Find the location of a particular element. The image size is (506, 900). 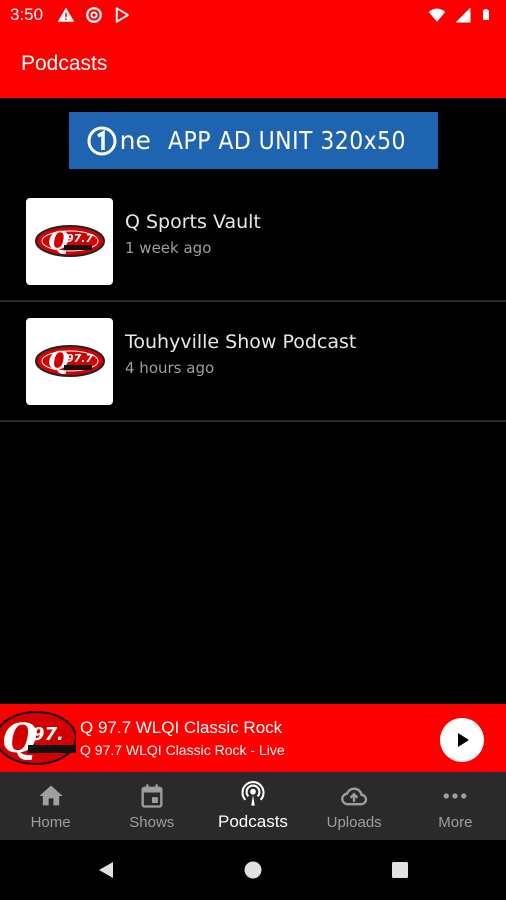

nav-item-shows: Shows is located at coordinates (151, 806).